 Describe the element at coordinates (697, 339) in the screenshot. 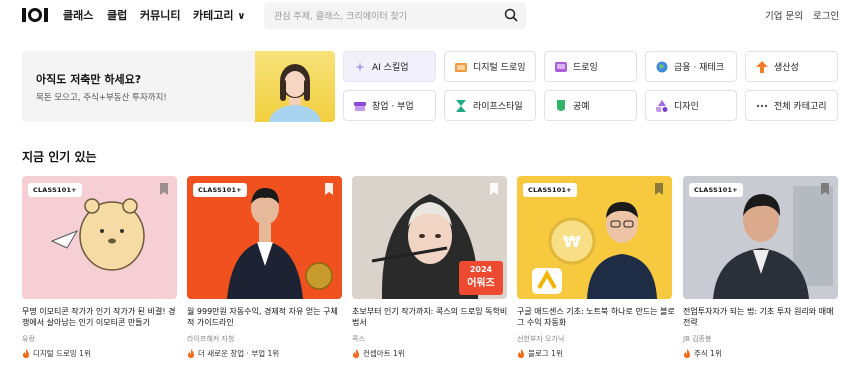

I see `card-creator: JB 김종봉` at that location.